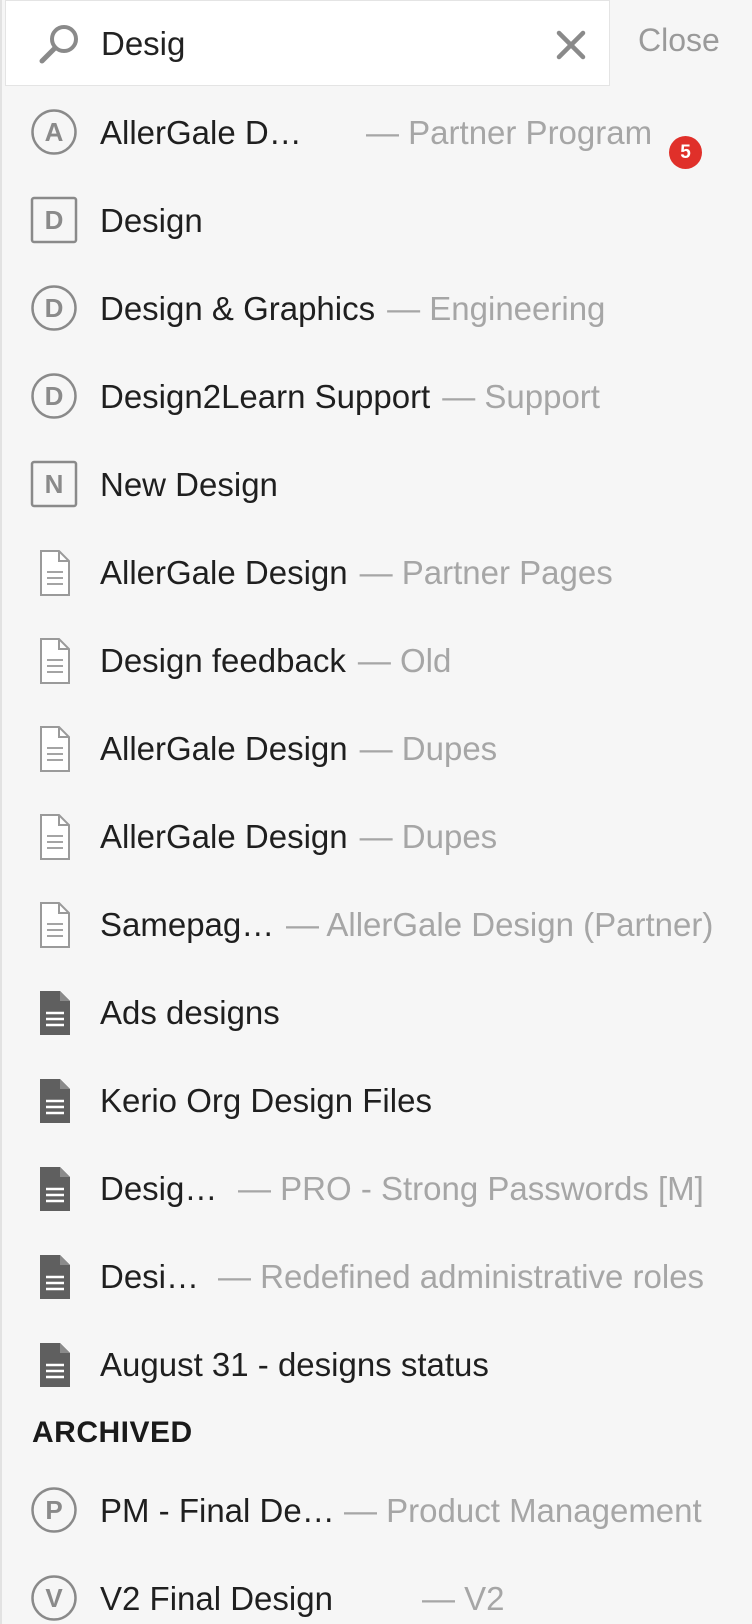  I want to click on result-location: — V2, so click(463, 1598).